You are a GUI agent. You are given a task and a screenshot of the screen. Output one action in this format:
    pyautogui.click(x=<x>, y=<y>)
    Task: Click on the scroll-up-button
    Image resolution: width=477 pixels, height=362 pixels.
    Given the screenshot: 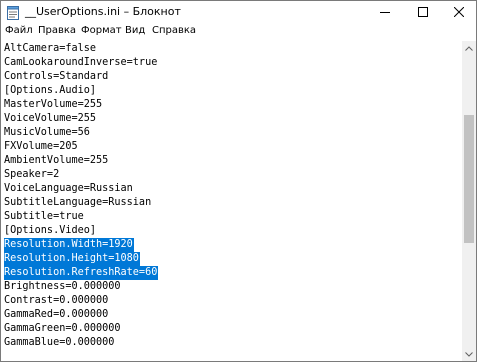 What is the action you would take?
    pyautogui.click(x=469, y=48)
    